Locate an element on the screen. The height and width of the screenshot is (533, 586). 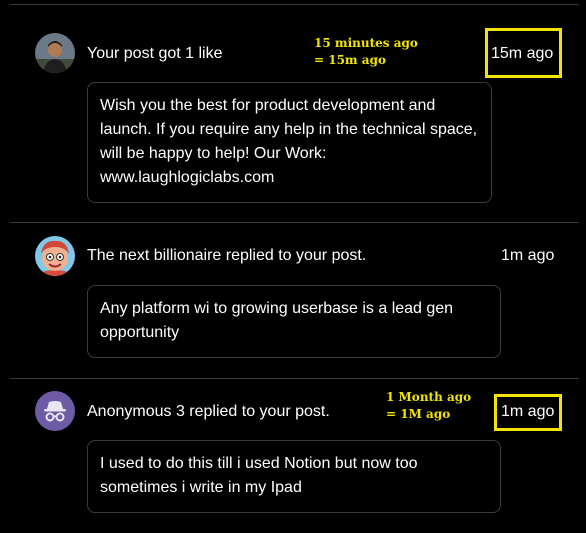
incognito-icon is located at coordinates (55, 411).